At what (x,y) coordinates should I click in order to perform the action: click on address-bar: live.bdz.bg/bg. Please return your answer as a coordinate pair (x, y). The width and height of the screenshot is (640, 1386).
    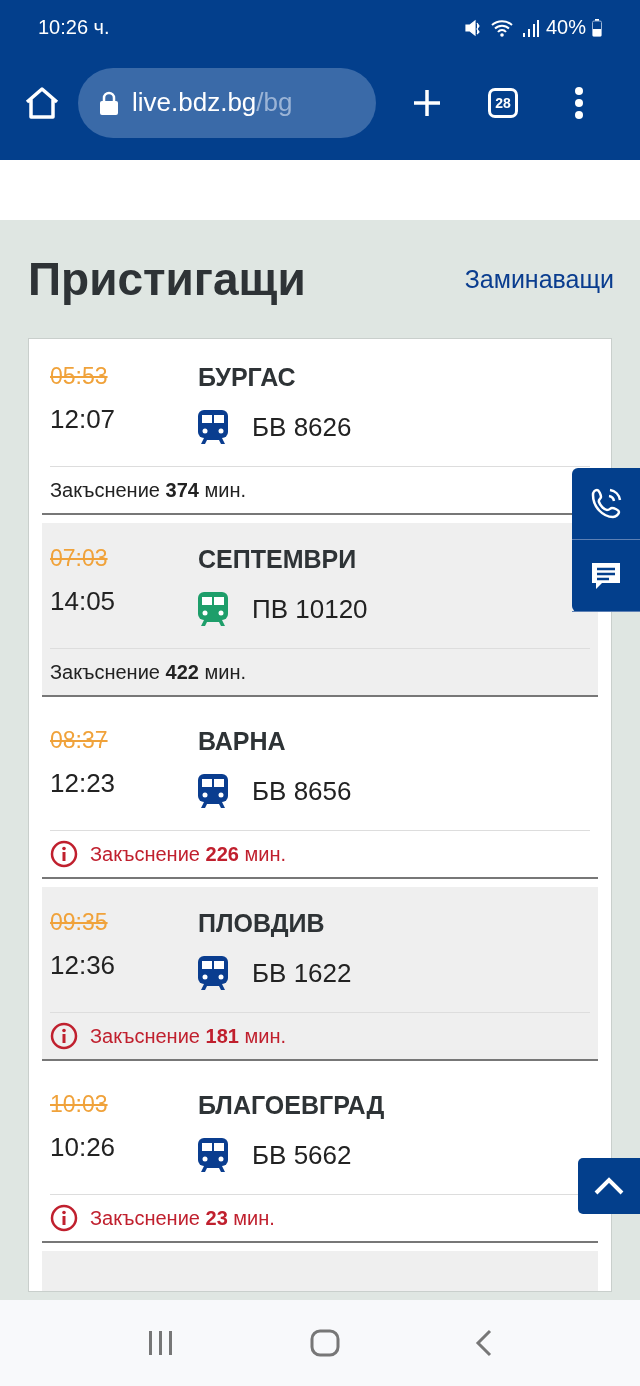
    Looking at the image, I should click on (227, 102).